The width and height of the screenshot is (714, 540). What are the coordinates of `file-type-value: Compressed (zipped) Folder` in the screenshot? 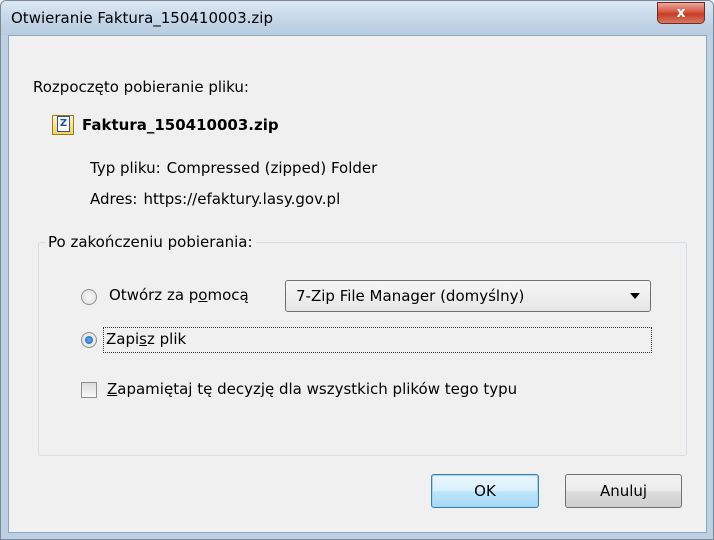 It's located at (272, 168).